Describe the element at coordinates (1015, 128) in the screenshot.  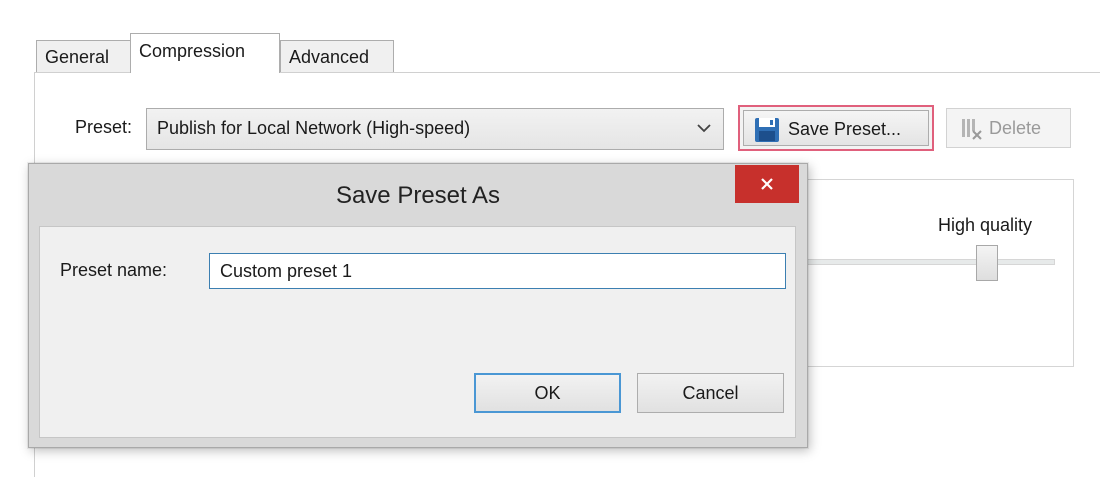
I see `delete-label: Delete` at that location.